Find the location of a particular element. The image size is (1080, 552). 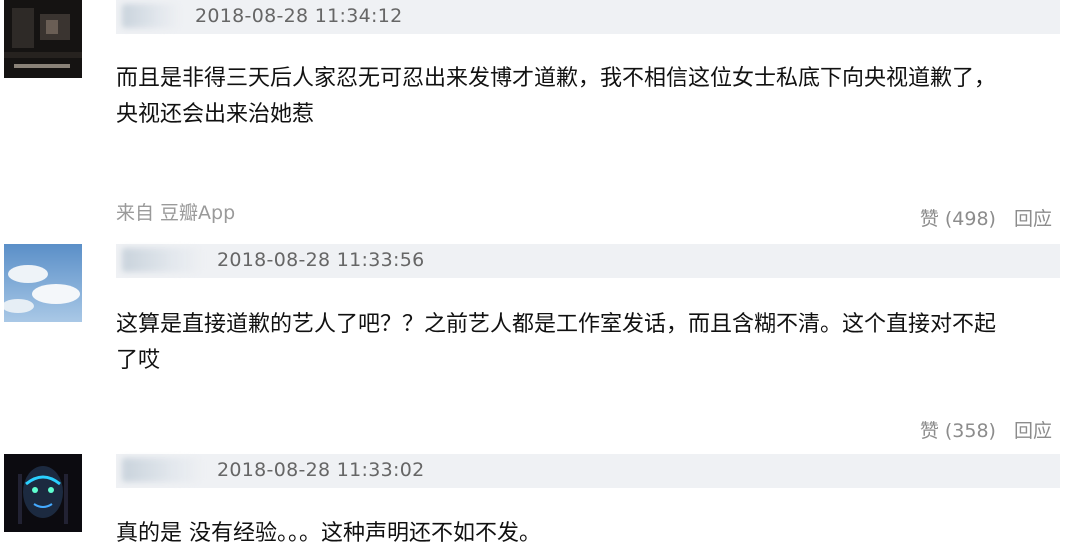

comment-header: 2018-08-28 11:34:12 is located at coordinates (588, 17).